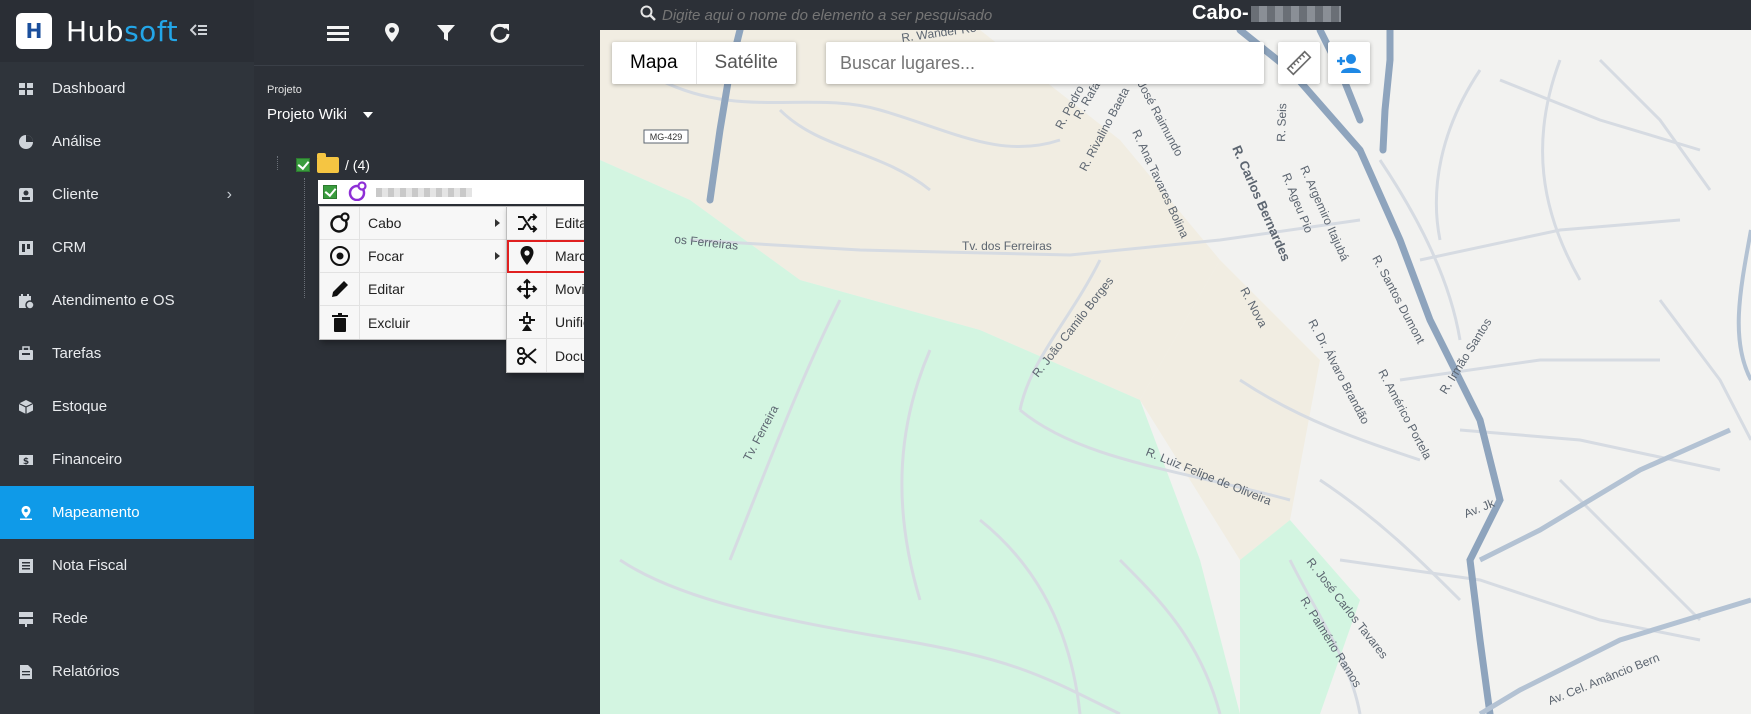 The image size is (1751, 714). I want to click on brand-header: H Hubsoft, so click(127, 31).